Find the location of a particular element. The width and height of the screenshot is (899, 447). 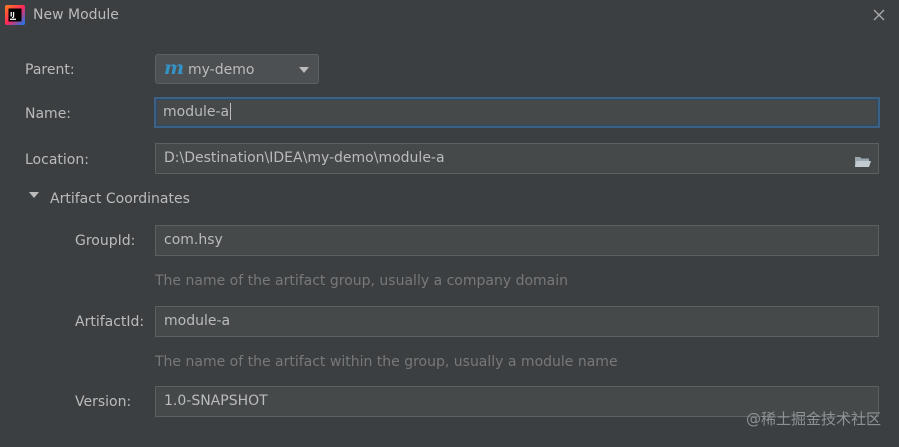

groupid-field: com.hsy is located at coordinates (517, 240).